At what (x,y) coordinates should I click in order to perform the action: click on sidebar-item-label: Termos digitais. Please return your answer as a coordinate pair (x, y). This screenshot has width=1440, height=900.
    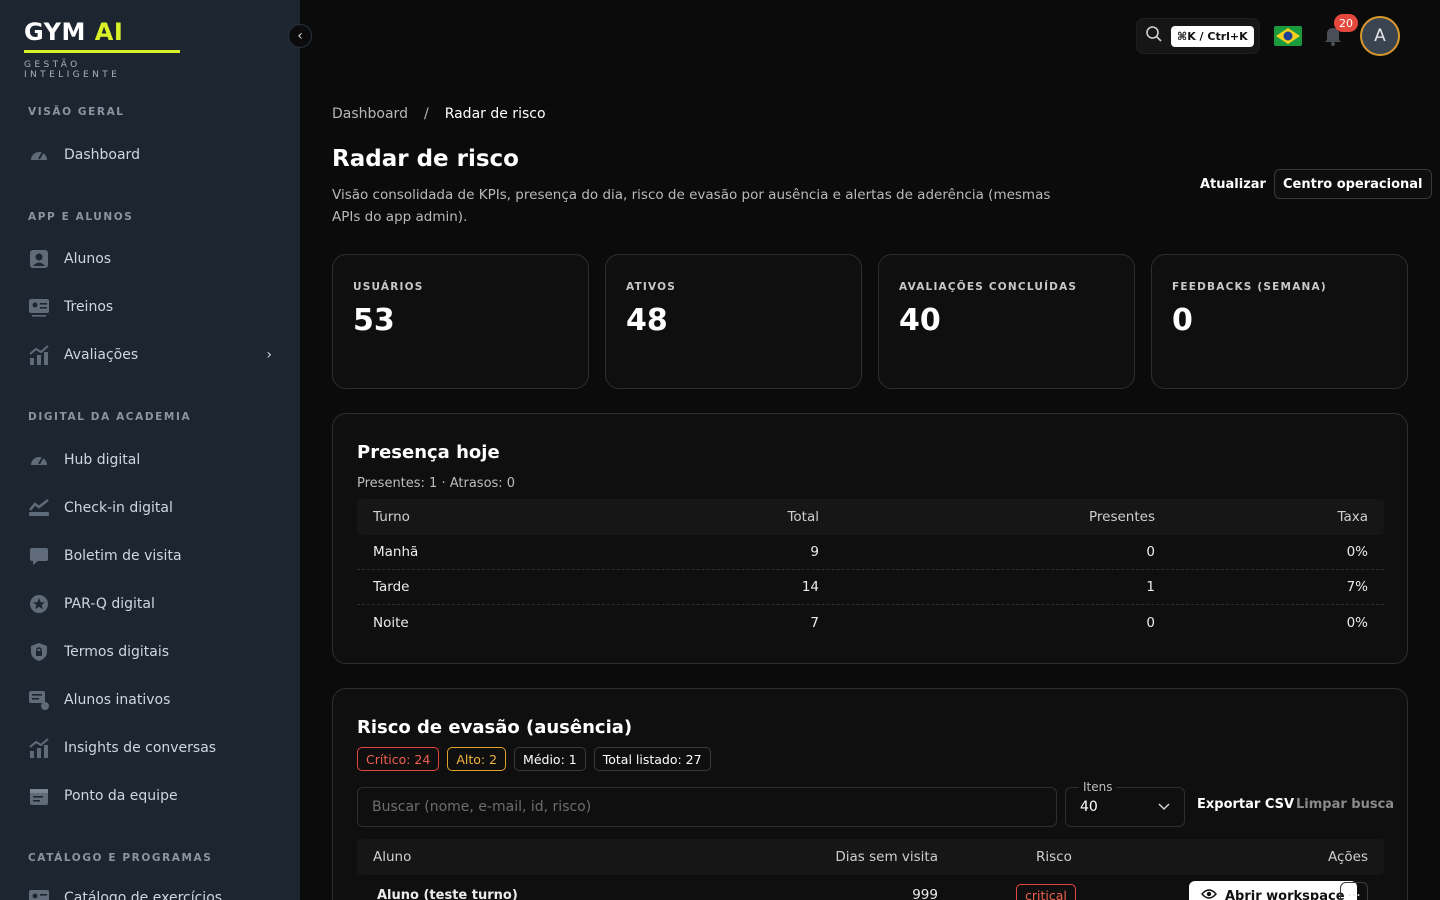
    Looking at the image, I should click on (117, 652).